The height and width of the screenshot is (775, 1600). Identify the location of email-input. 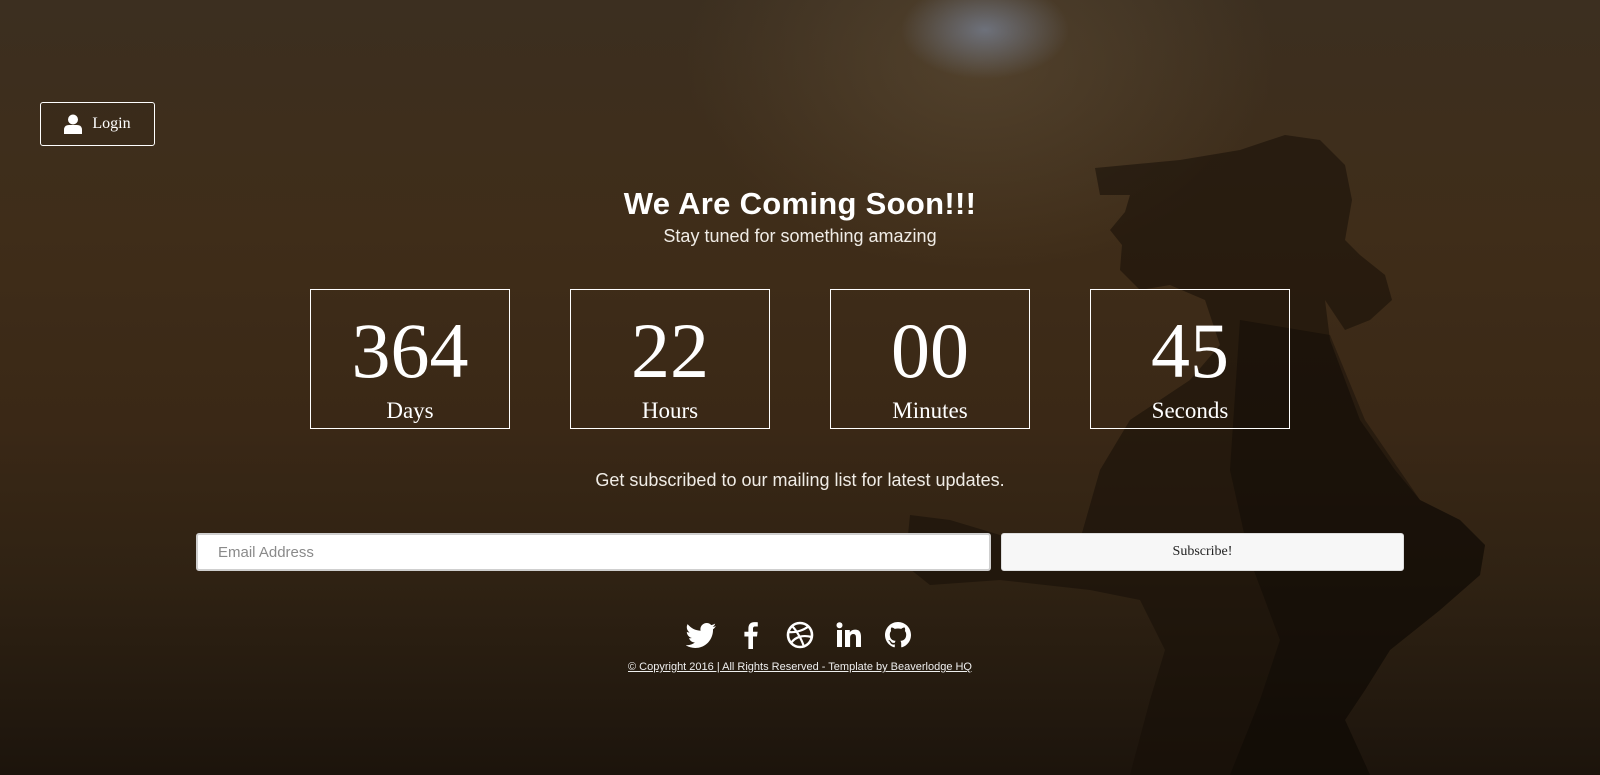
(593, 552).